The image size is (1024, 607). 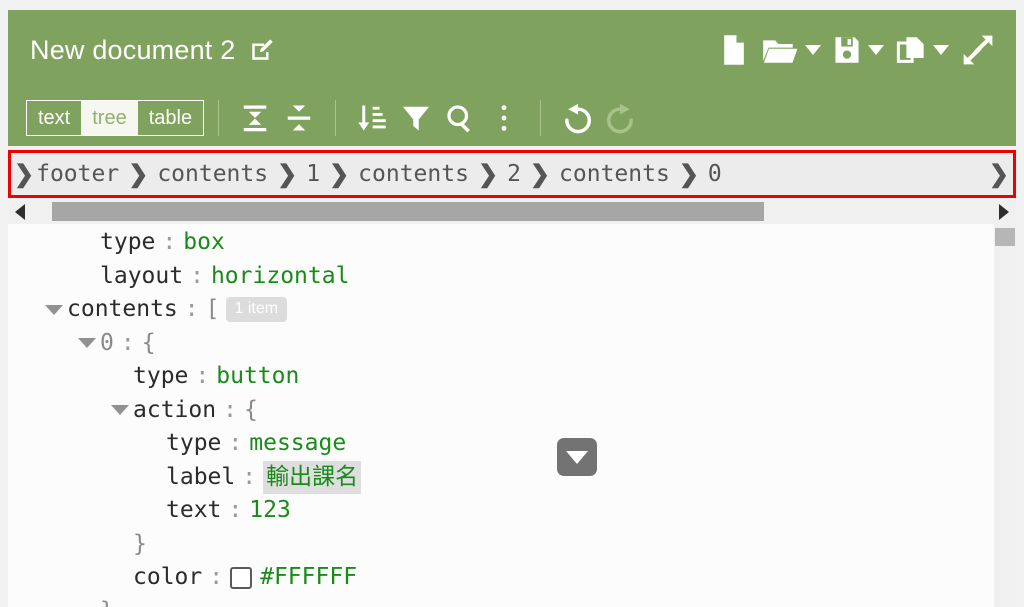 I want to click on breadcrumb-item-footer: footer, so click(x=77, y=174).